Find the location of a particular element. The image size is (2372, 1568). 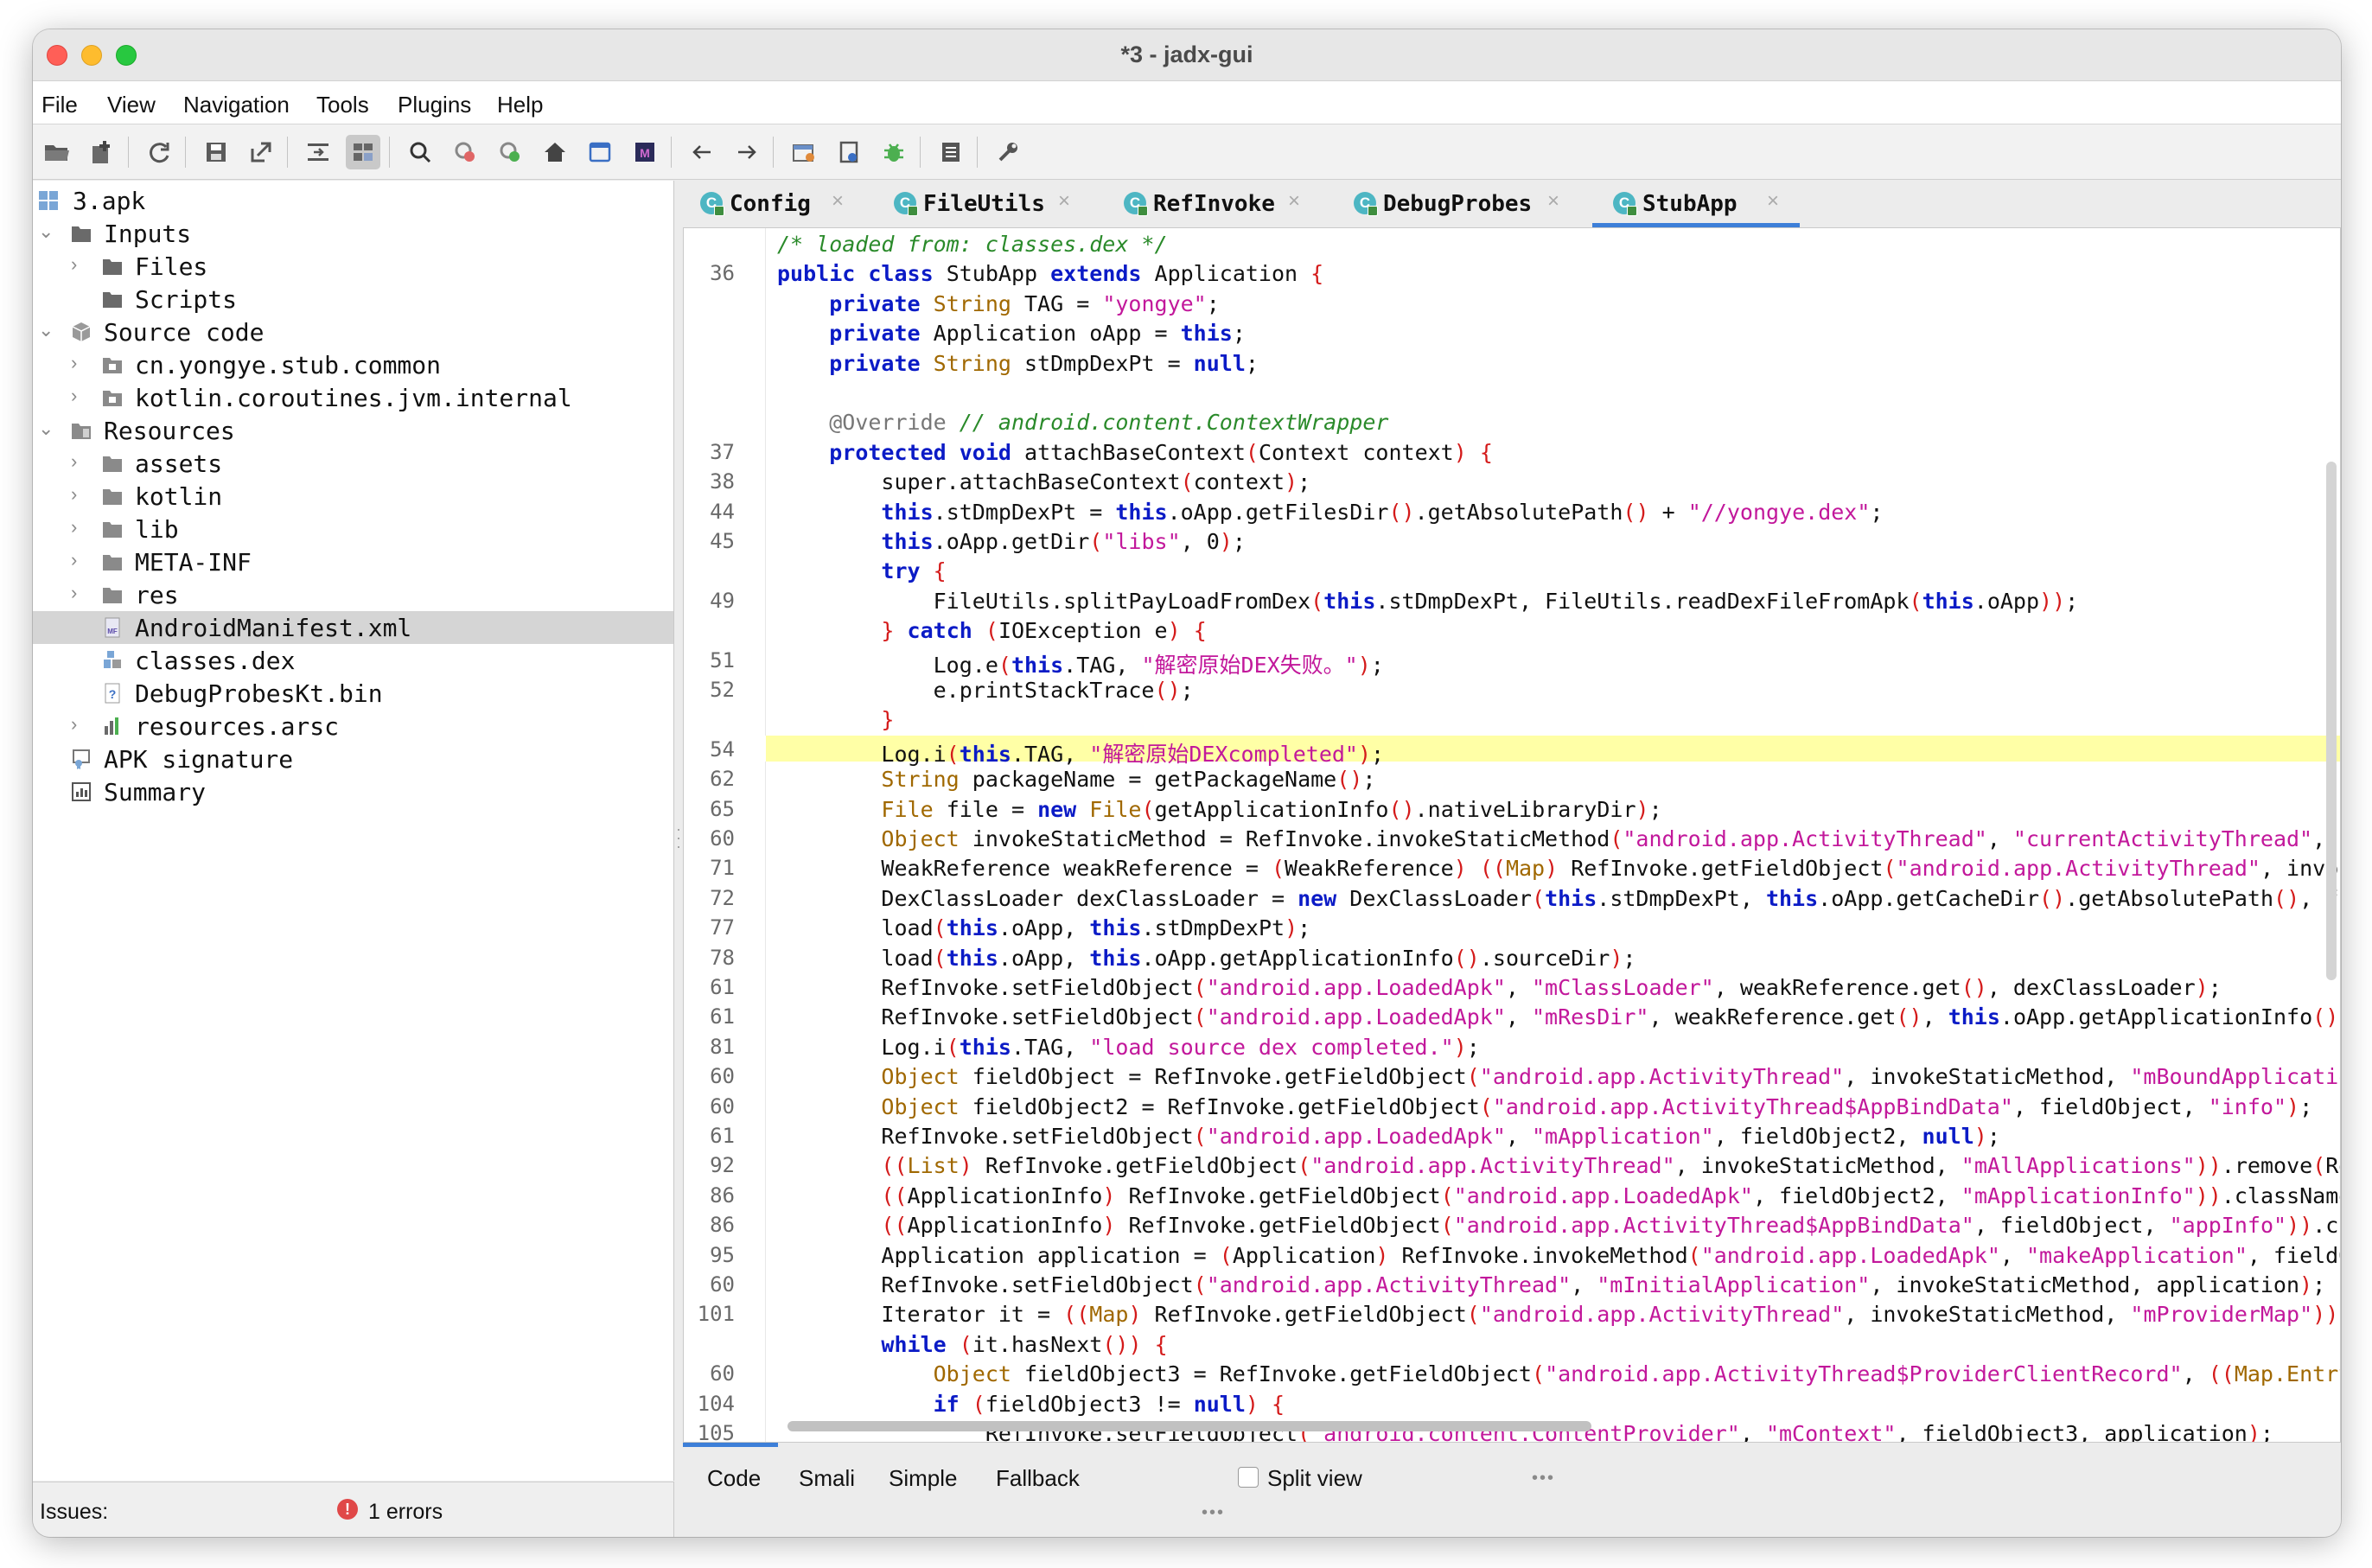

code-line is located at coordinates (1512, 392).